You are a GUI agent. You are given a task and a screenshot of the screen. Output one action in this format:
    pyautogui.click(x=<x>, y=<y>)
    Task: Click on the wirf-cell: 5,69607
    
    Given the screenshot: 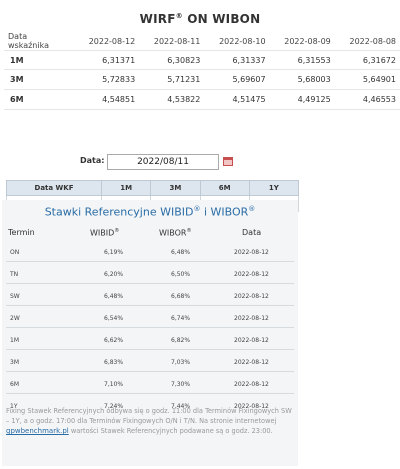 What is the action you would take?
    pyautogui.click(x=237, y=79)
    